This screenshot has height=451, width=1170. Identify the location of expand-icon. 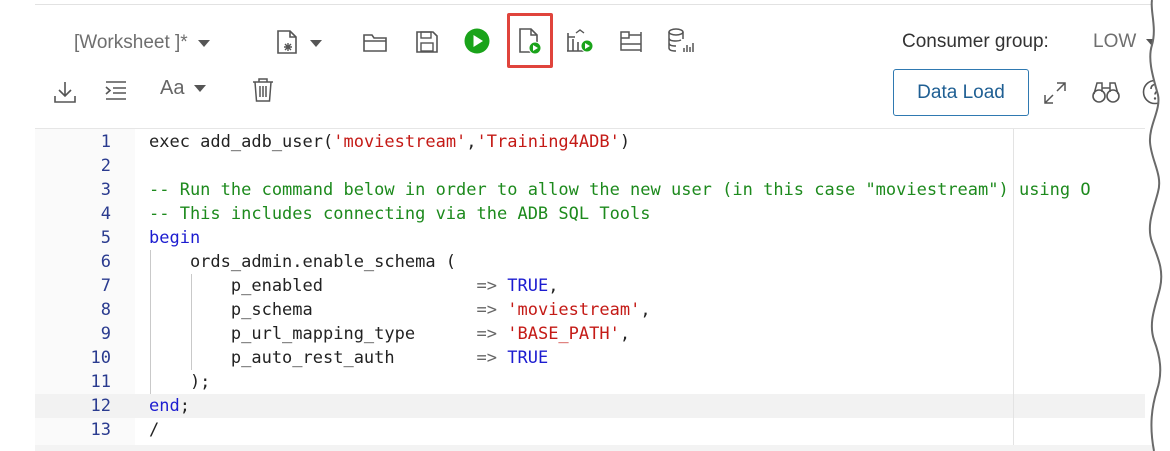
(1055, 93).